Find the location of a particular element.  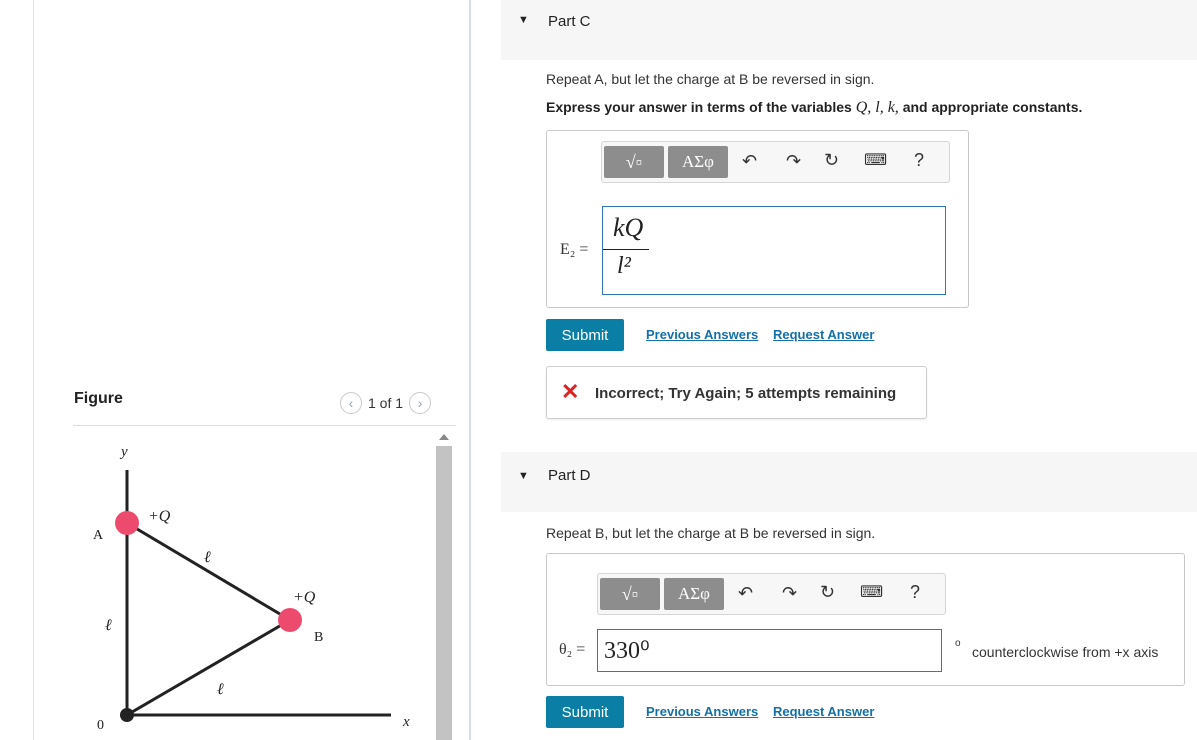

charge-b is located at coordinates (290, 620).